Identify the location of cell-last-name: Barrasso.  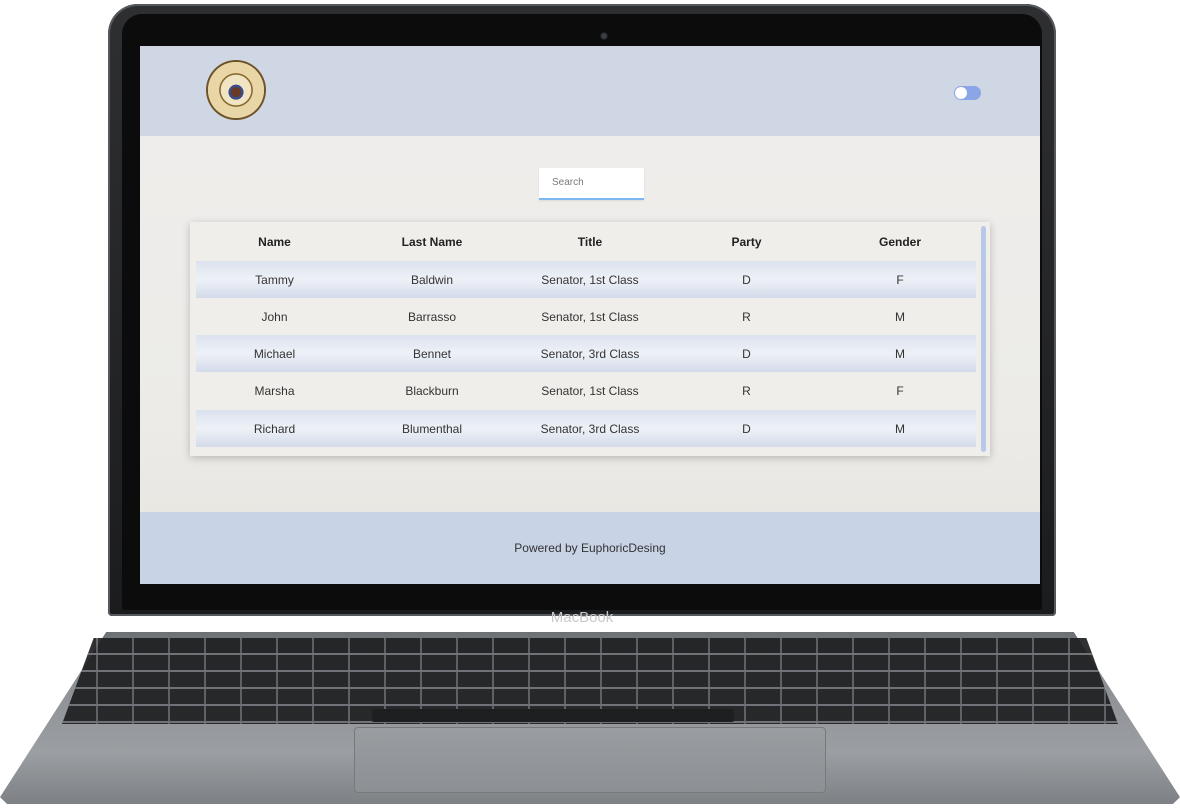
(432, 316).